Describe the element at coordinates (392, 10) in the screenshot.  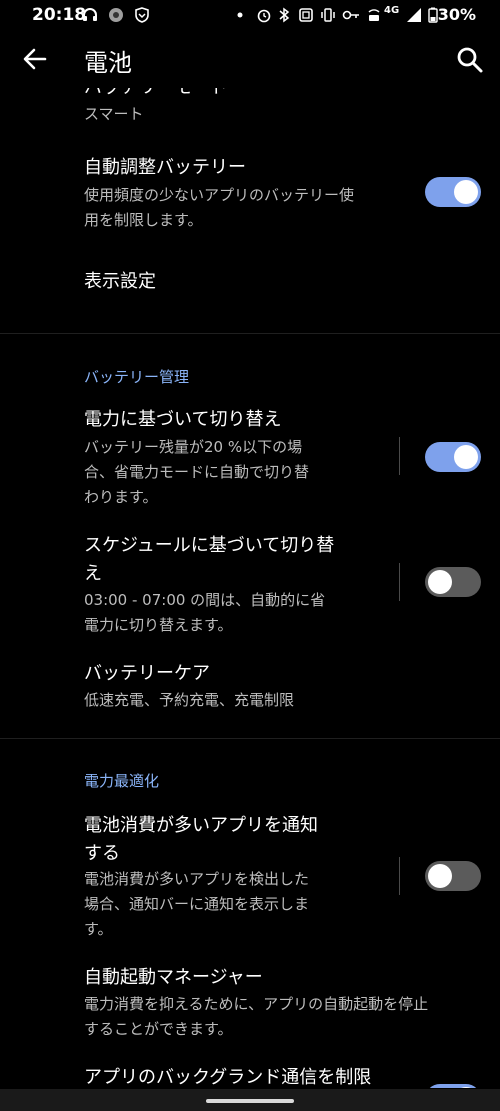
I see `network-type: 4G` at that location.